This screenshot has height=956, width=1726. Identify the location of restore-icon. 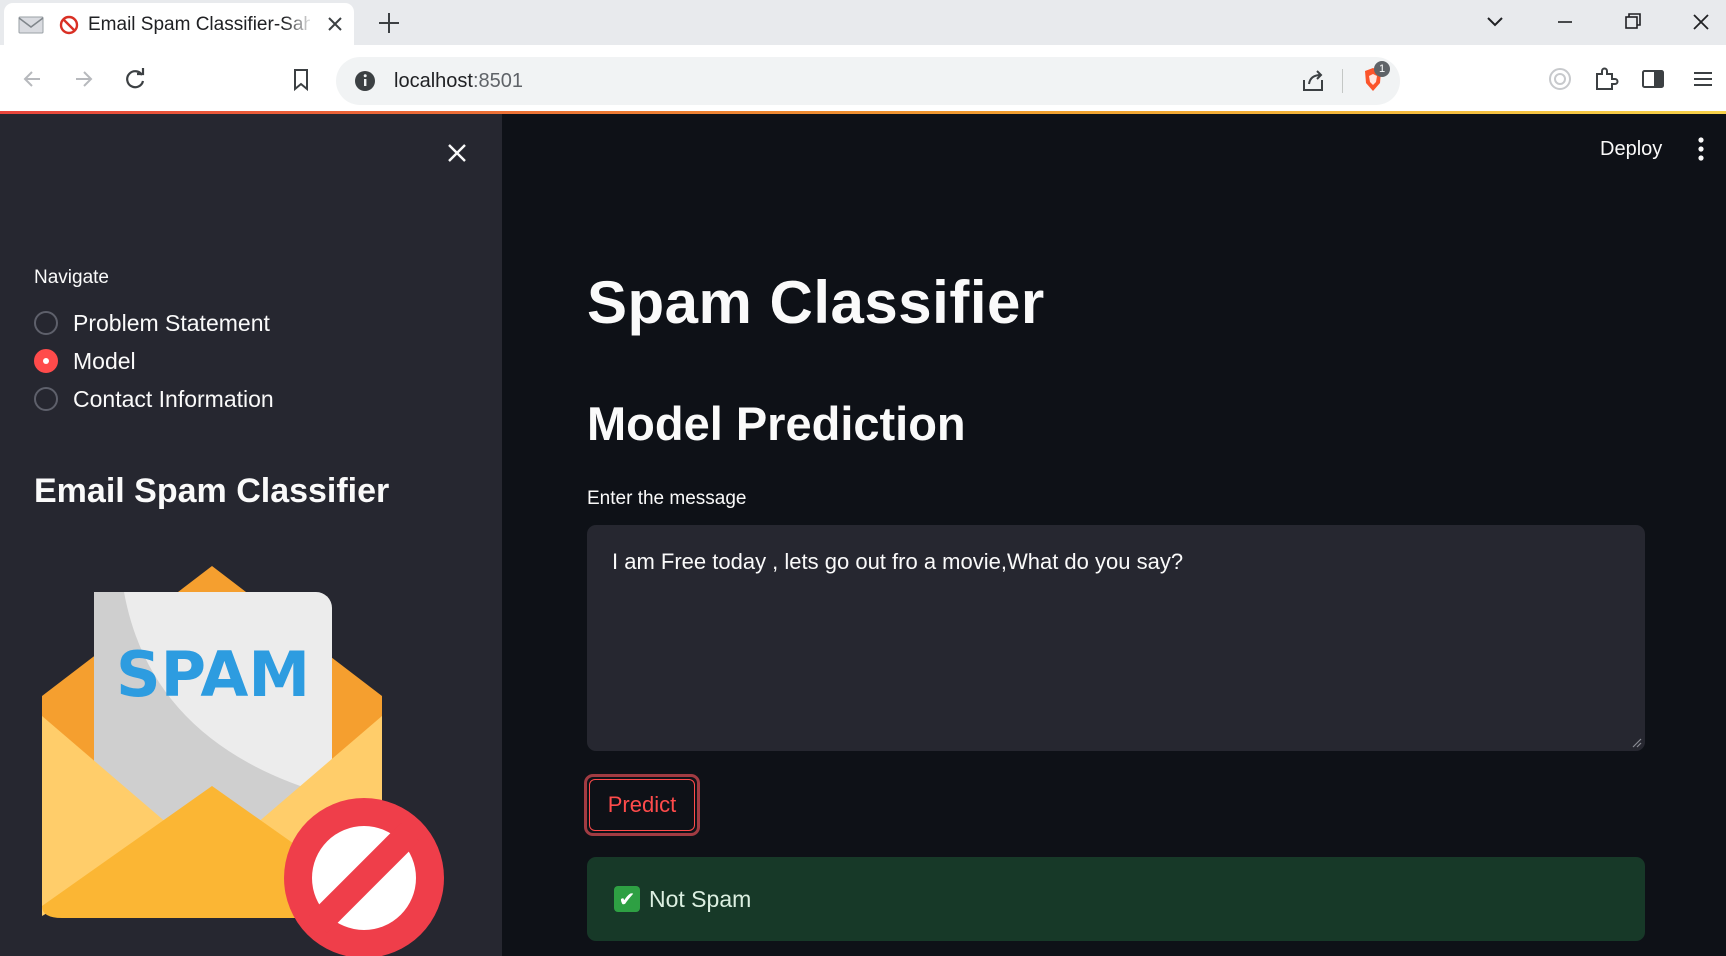
(1633, 22).